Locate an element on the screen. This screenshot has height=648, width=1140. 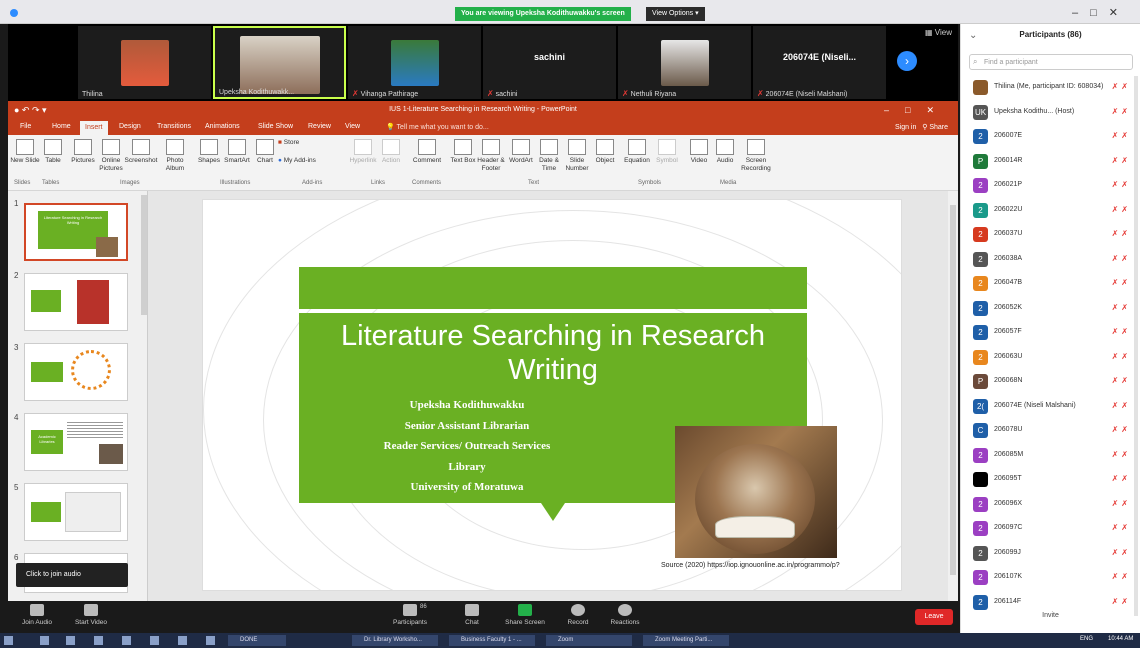
participant-row: 2 206021P ✗✗ is located at coordinates (1050, 186).